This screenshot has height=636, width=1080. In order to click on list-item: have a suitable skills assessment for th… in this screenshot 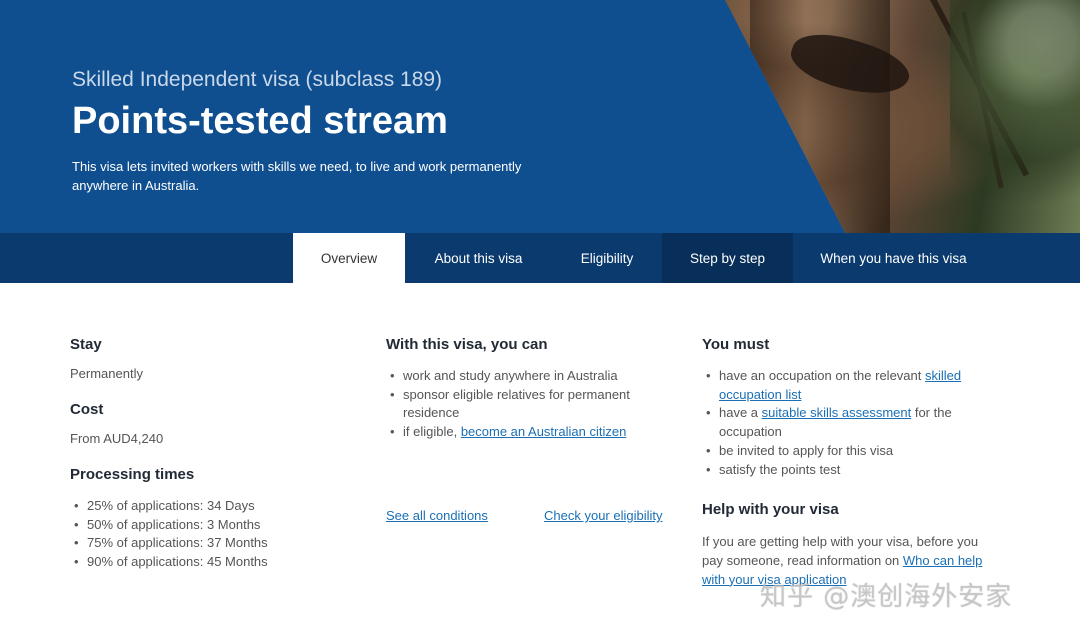, I will do `click(837, 422)`.